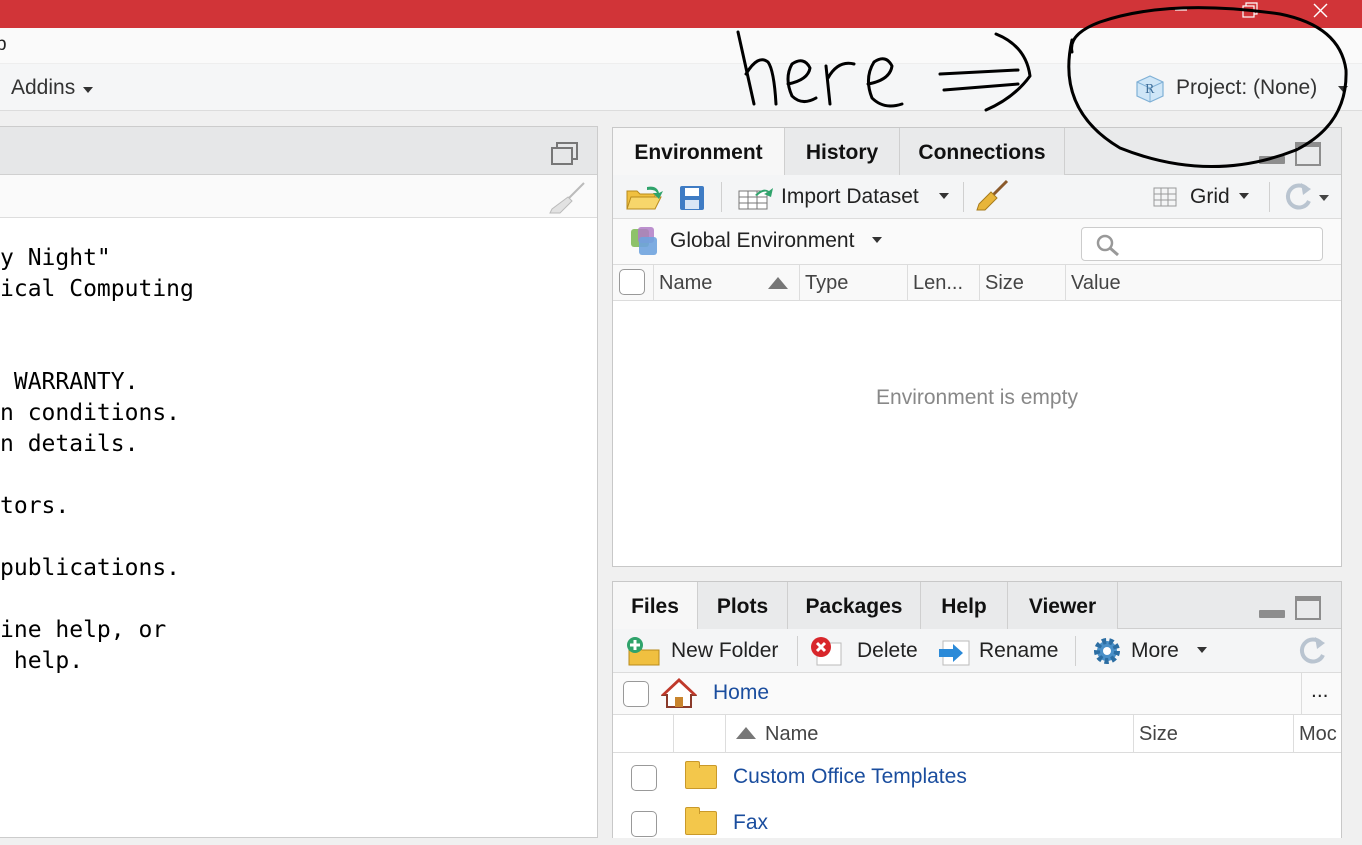 This screenshot has width=1362, height=845. I want to click on close-icon, so click(1321, 14).